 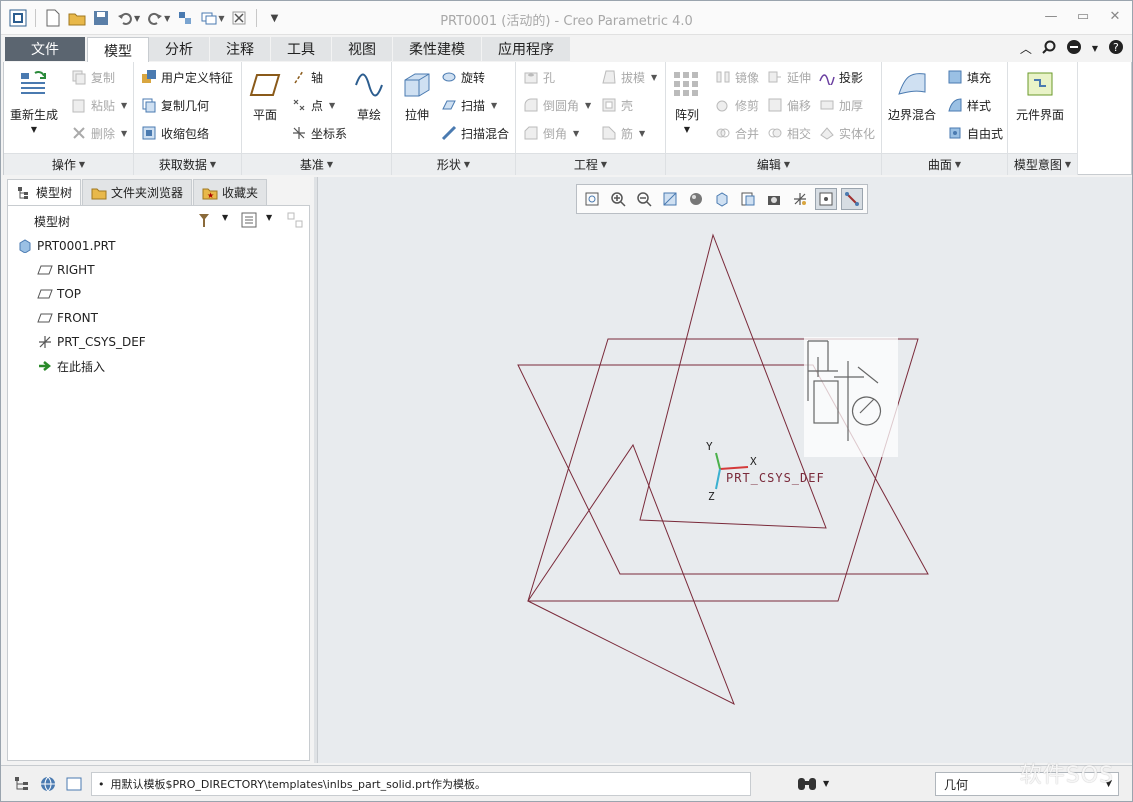 What do you see at coordinates (295, 221) in the screenshot?
I see `tree-filter-icon` at bounding box center [295, 221].